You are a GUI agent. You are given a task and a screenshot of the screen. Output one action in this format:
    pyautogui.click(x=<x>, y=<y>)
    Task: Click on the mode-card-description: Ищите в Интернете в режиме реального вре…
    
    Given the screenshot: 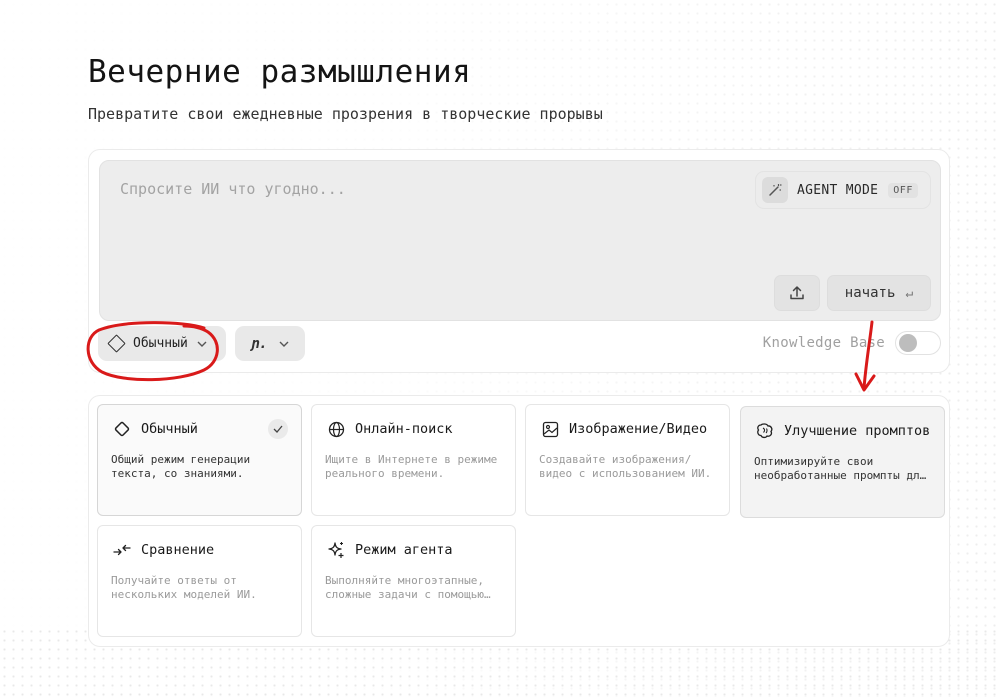 What is the action you would take?
    pyautogui.click(x=411, y=466)
    